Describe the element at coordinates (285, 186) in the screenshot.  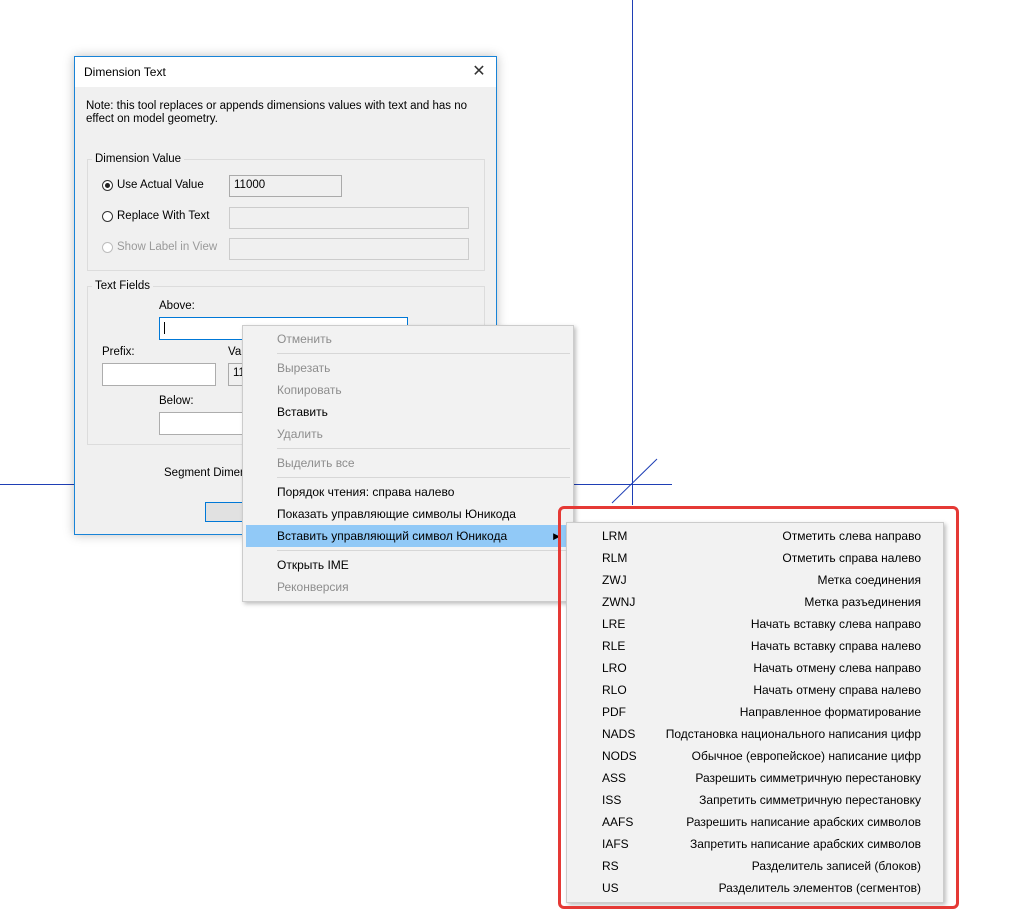
I see `actual-value-field: 11000` at that location.